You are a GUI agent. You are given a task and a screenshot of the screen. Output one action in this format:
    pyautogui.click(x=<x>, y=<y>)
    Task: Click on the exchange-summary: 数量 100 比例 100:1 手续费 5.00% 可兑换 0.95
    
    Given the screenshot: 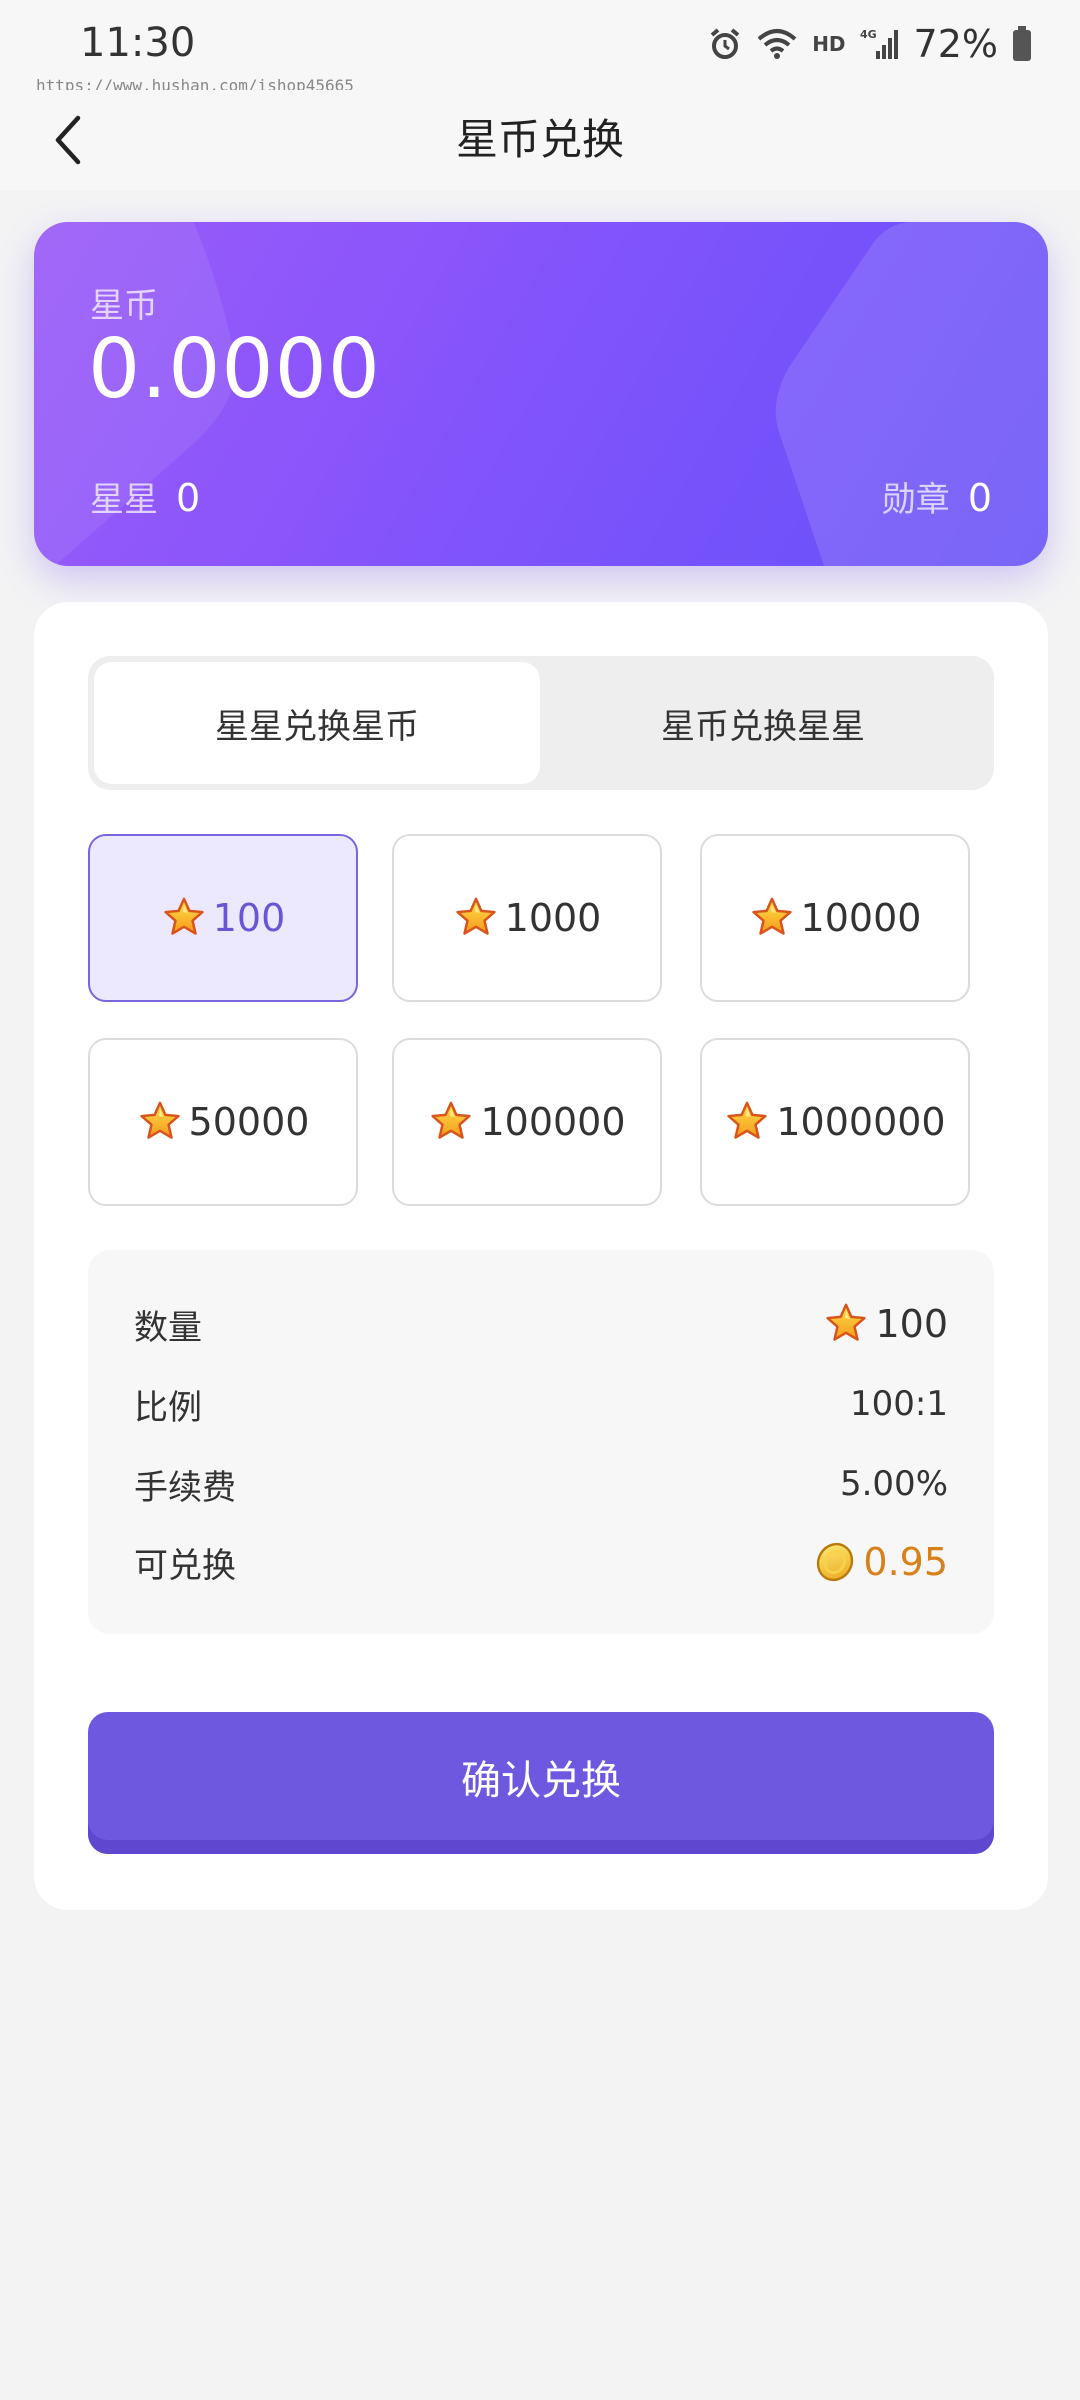 What is the action you would take?
    pyautogui.click(x=541, y=1442)
    